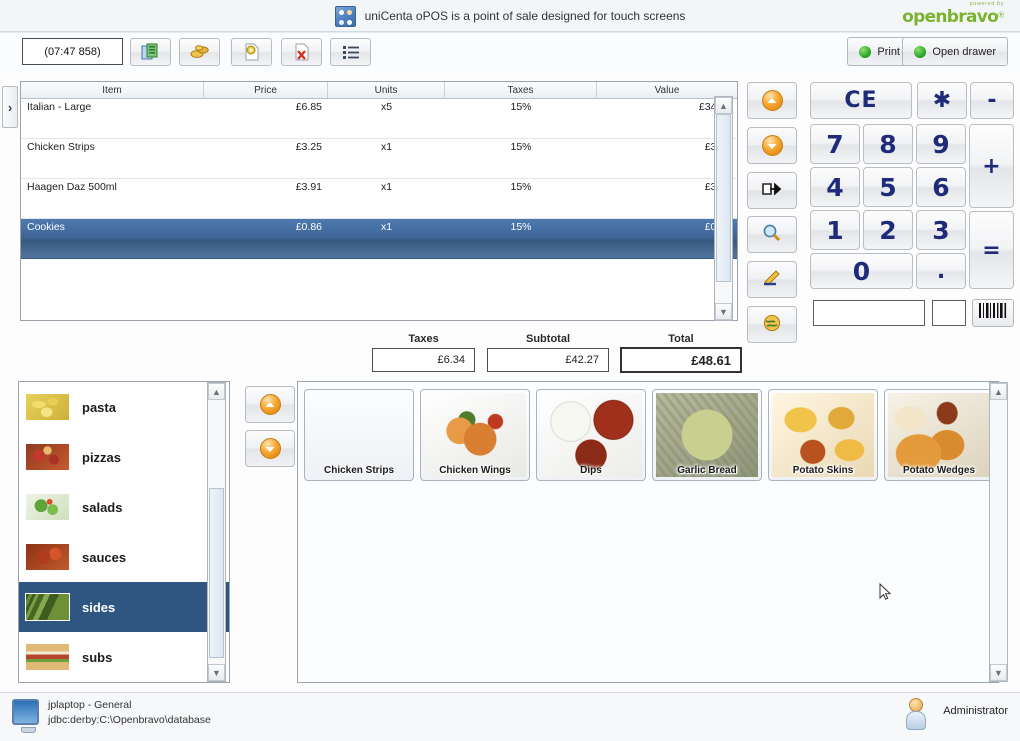 The width and height of the screenshot is (1020, 741). What do you see at coordinates (916, 705) in the screenshot?
I see `avatar-head` at bounding box center [916, 705].